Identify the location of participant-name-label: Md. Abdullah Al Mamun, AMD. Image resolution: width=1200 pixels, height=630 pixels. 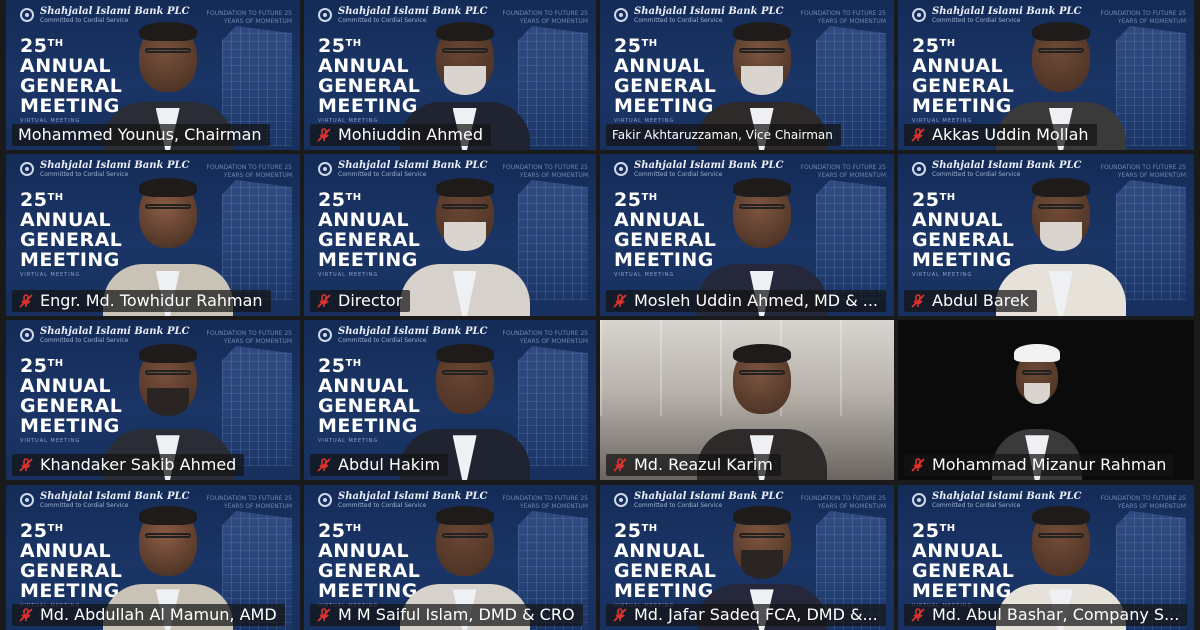
(148, 615).